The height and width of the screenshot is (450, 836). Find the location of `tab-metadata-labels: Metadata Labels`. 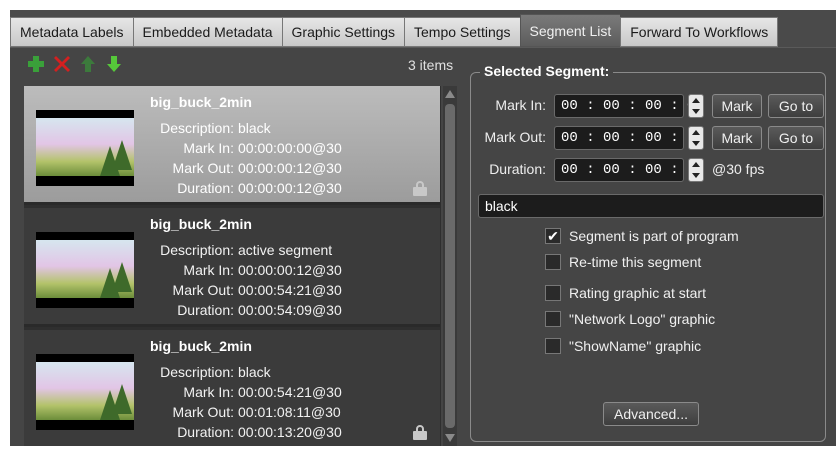

tab-metadata-labels: Metadata Labels is located at coordinates (71, 32).